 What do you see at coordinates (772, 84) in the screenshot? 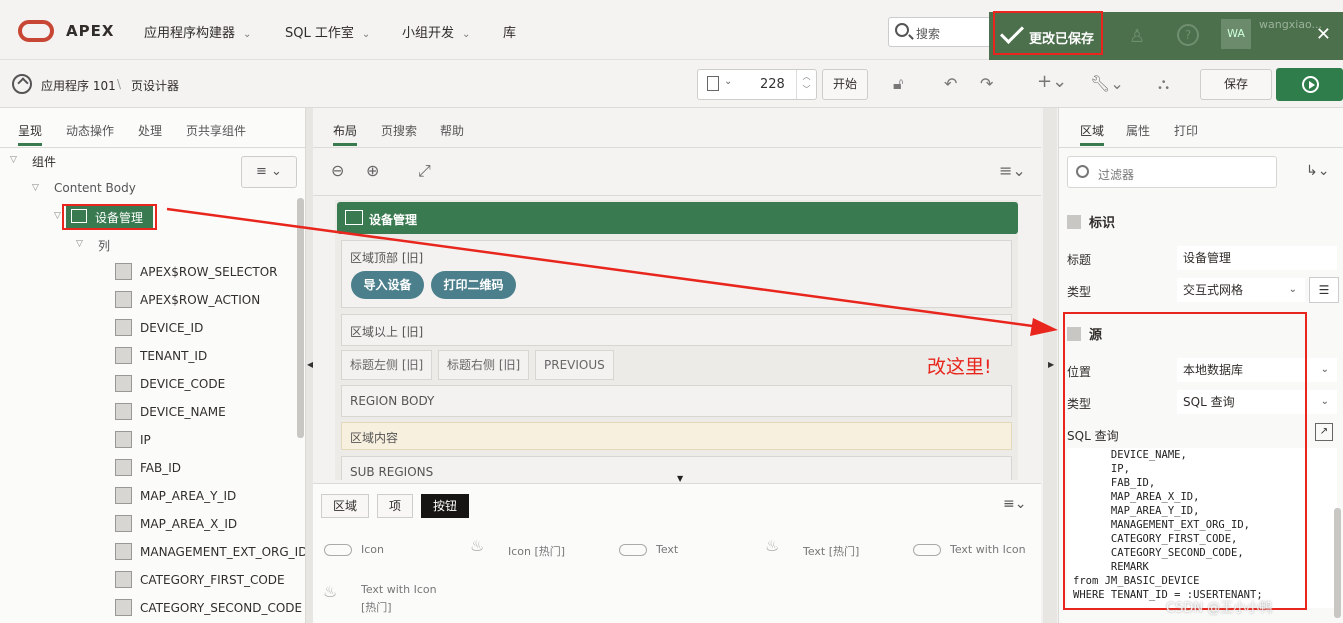
I see `page-number-input: 228` at bounding box center [772, 84].